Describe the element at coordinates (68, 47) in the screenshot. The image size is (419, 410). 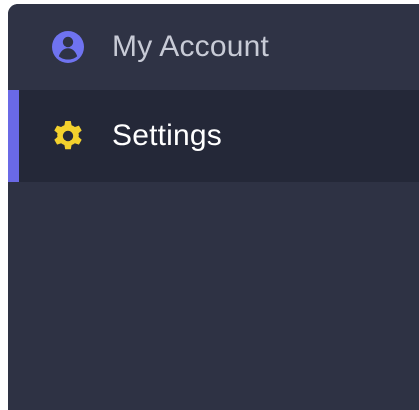
I see `user-circle-icon` at that location.